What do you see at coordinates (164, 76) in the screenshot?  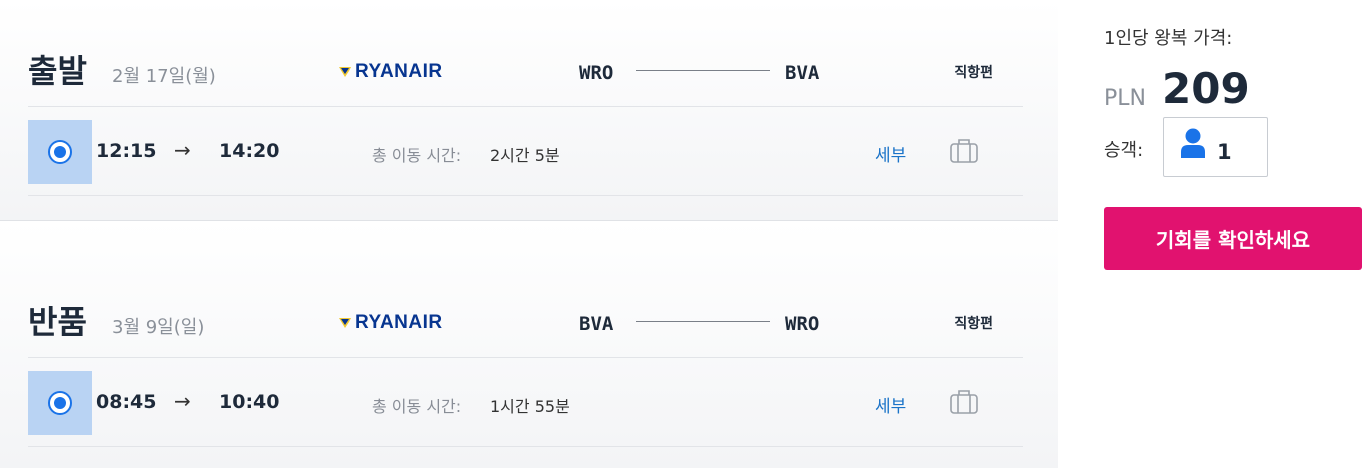 I see `outbound-date: 2월 17일(월)` at bounding box center [164, 76].